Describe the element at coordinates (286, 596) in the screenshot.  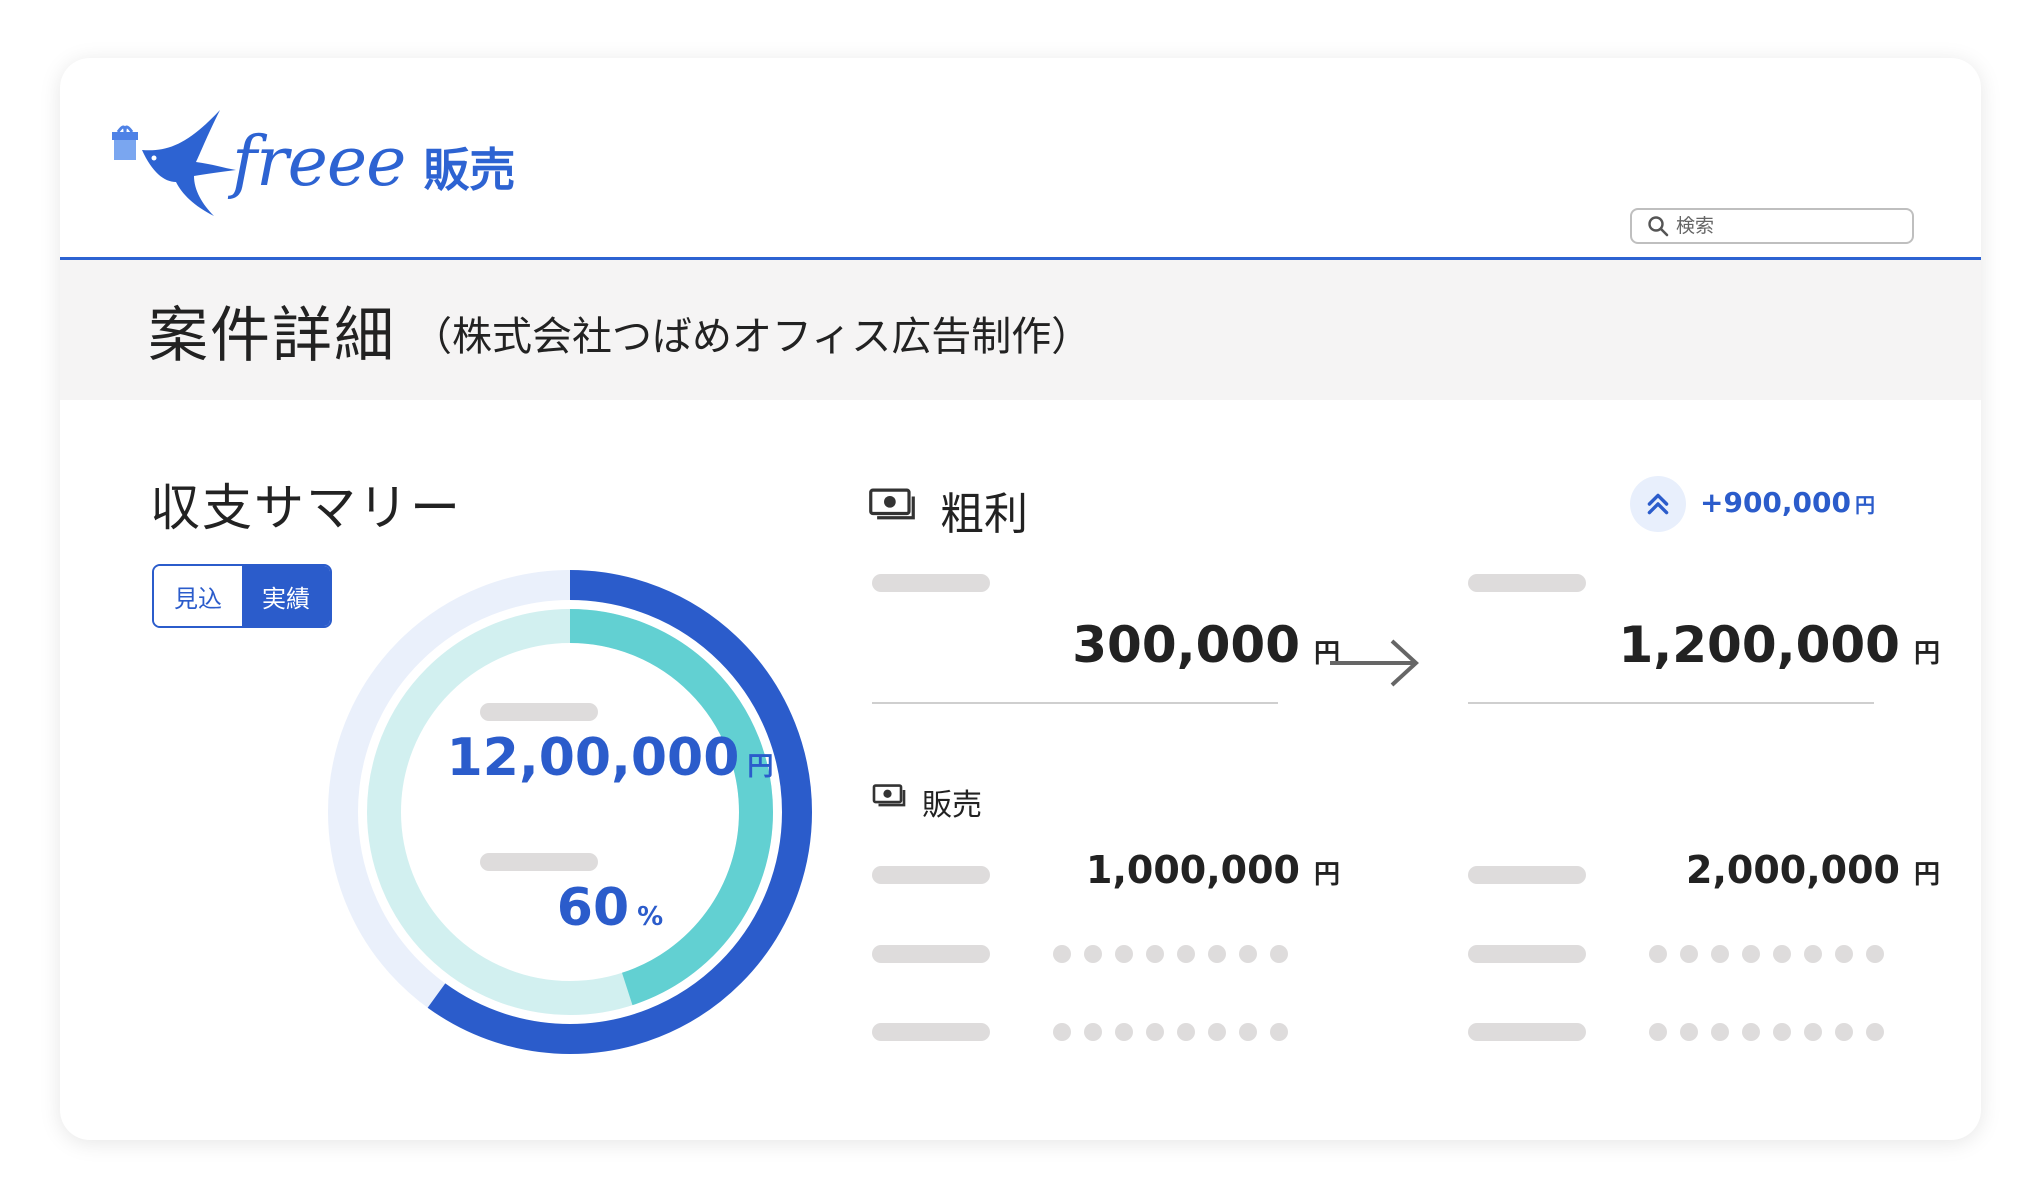
I see `toggle-actual: 実績` at that location.